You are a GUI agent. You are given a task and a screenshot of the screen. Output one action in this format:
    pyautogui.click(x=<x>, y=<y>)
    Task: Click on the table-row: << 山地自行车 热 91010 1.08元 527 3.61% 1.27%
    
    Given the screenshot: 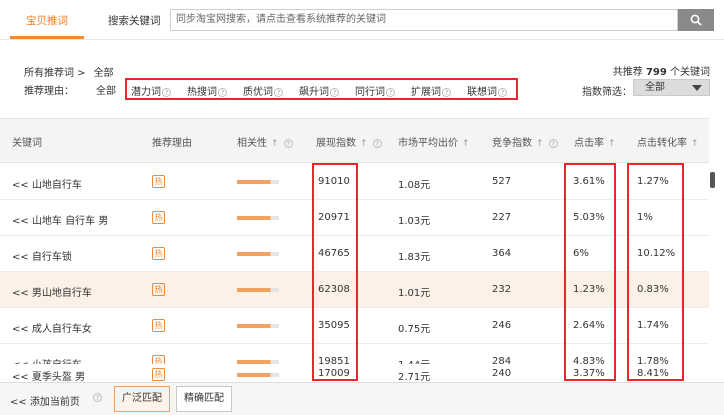 What is the action you would take?
    pyautogui.click(x=354, y=182)
    